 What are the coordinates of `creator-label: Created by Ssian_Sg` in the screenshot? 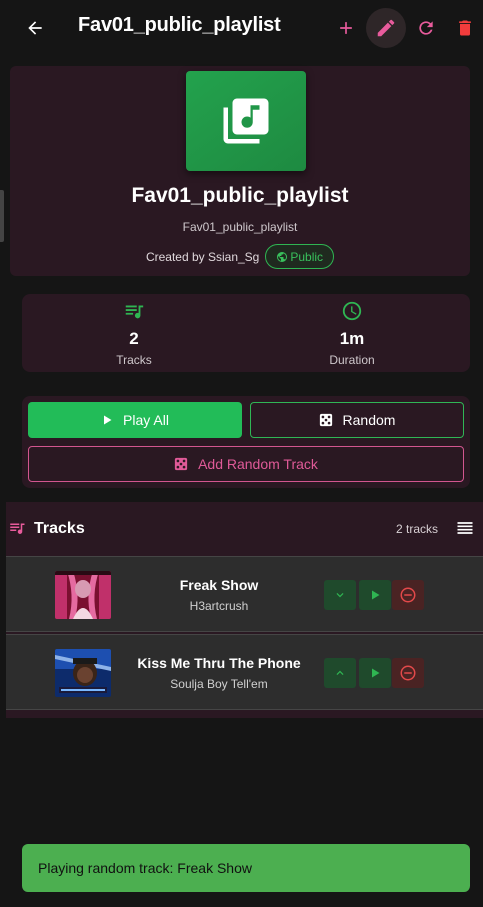 It's located at (202, 256).